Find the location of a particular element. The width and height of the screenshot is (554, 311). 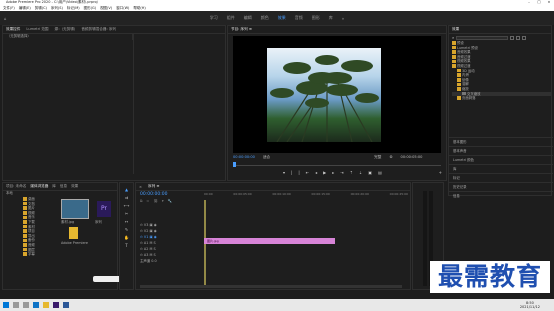

timeline-toolbar: ⧉ ⊂ ⛓ ▾ 🔧 is located at coordinates (156, 201).